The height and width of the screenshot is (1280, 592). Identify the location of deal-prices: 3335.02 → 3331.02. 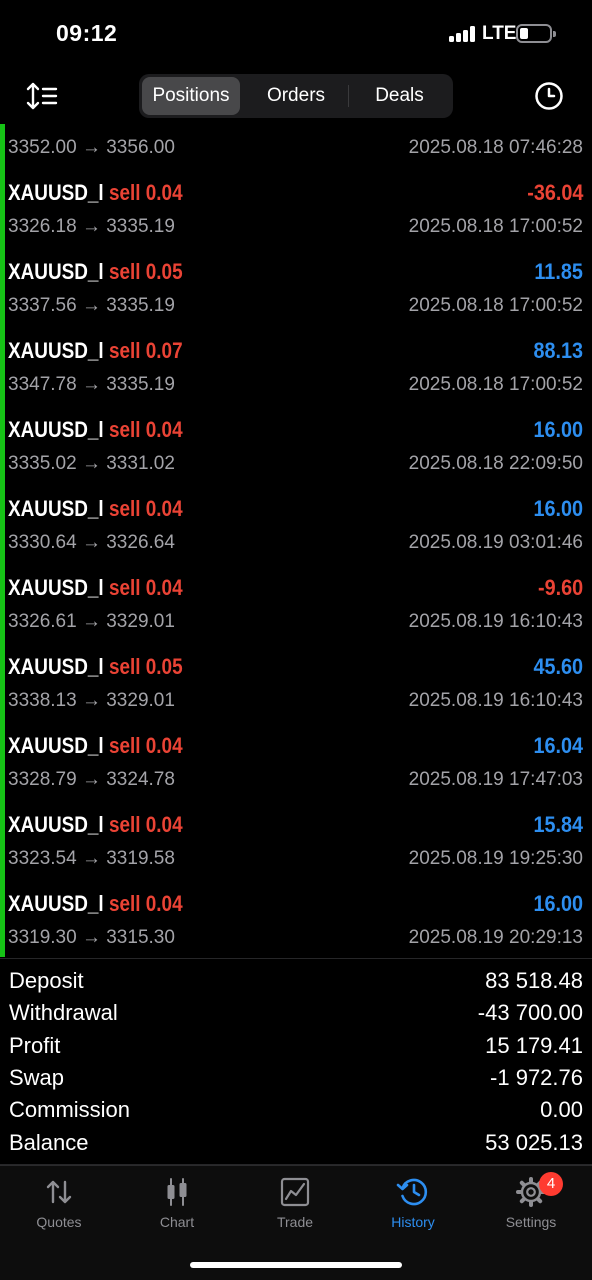
(91, 463).